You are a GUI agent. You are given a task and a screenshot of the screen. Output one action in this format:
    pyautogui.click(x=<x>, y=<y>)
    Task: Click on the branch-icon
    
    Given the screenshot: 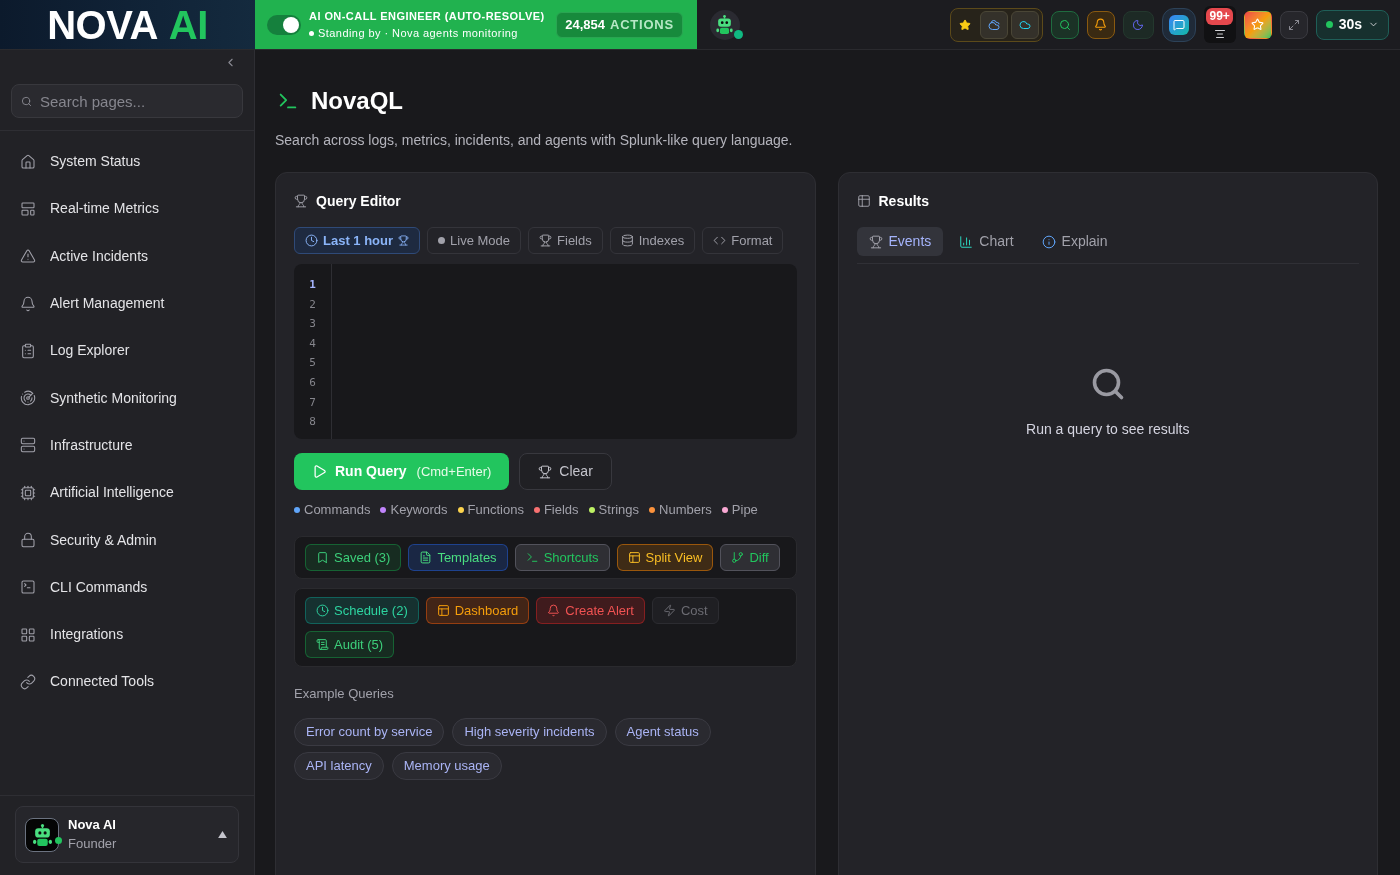 What is the action you would take?
    pyautogui.click(x=738, y=557)
    